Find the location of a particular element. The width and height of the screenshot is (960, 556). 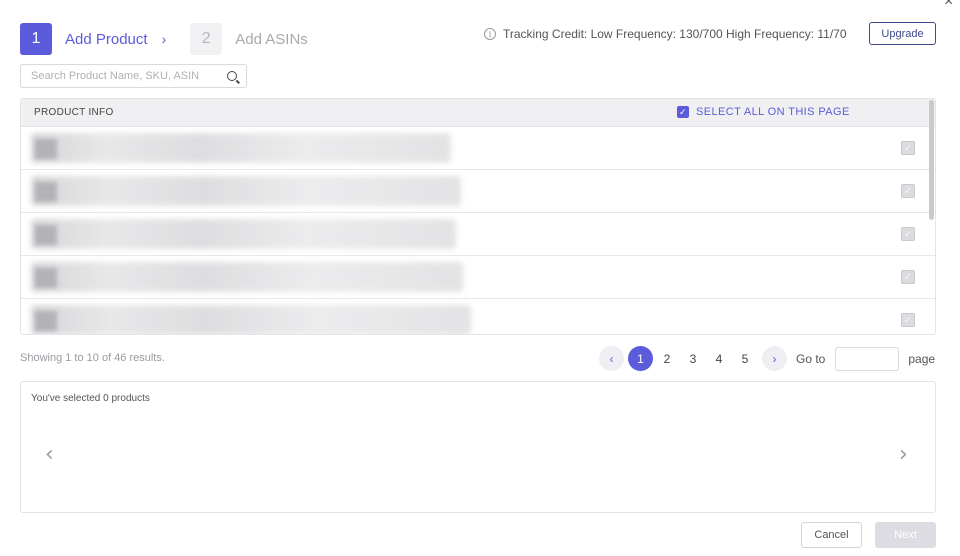

pagination: ‹ 1 2 3 4 5 › Go to page is located at coordinates (767, 358).